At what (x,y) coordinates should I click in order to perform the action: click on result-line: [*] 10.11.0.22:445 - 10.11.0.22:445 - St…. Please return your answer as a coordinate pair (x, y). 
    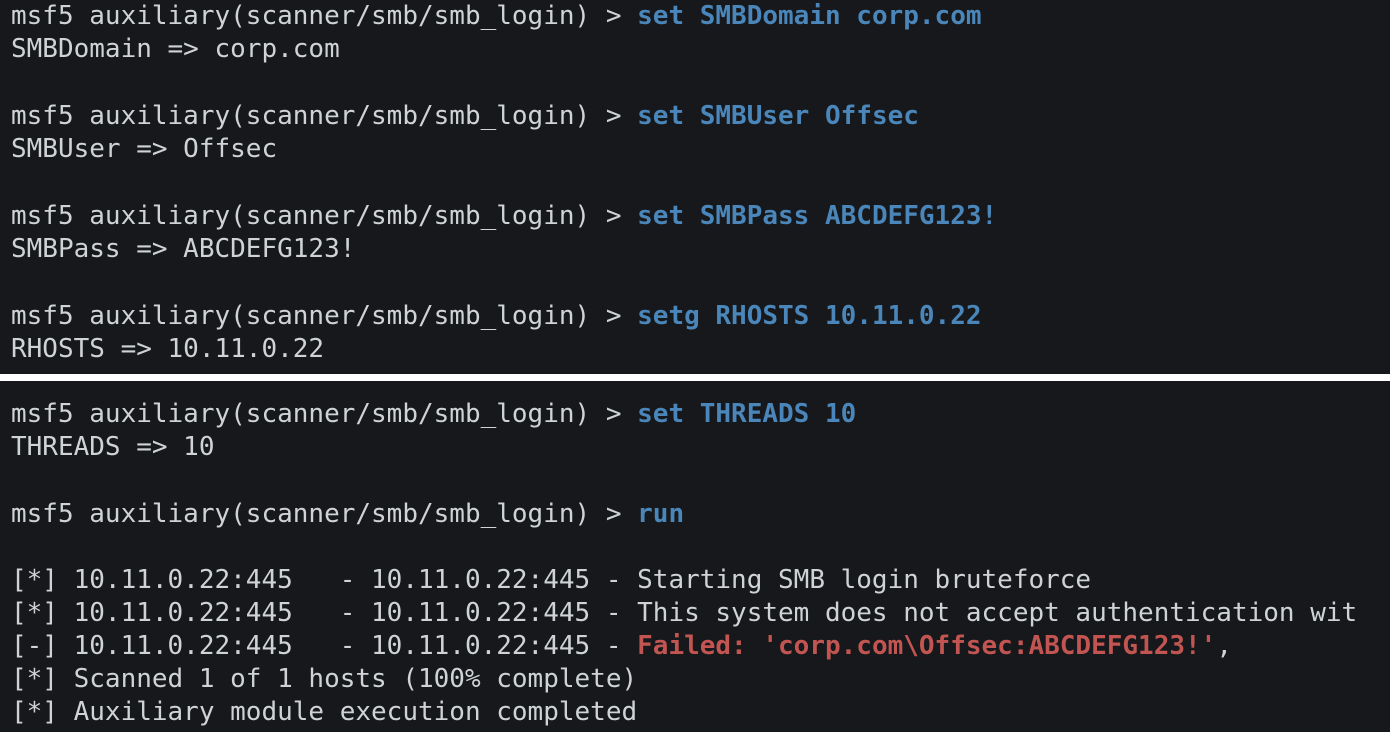
    Looking at the image, I should click on (551, 580).